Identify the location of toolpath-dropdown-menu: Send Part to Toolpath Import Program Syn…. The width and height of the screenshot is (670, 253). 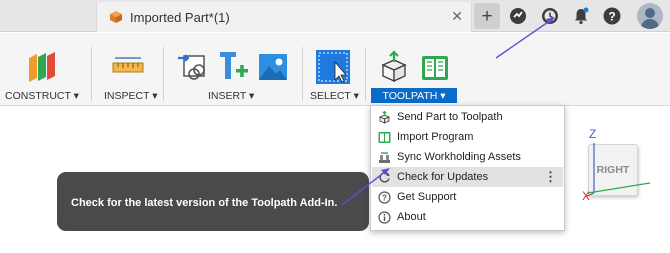
(467, 168).